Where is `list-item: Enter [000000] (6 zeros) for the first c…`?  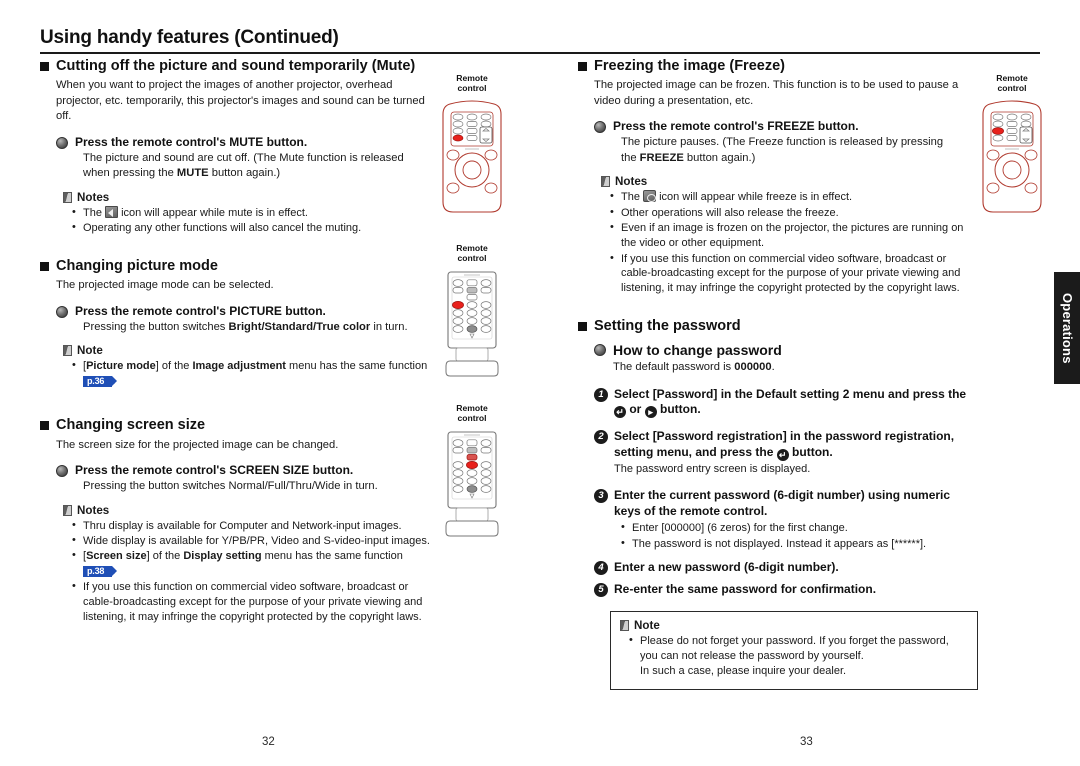 list-item: Enter [000000] (6 zeros) for the first c… is located at coordinates (799, 528).